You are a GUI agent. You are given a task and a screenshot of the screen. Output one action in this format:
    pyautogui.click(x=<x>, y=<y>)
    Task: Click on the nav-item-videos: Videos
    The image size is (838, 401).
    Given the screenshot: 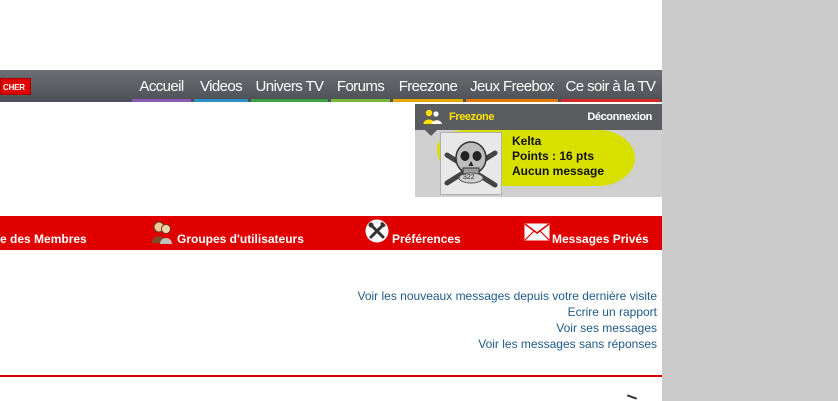 What is the action you would take?
    pyautogui.click(x=221, y=86)
    